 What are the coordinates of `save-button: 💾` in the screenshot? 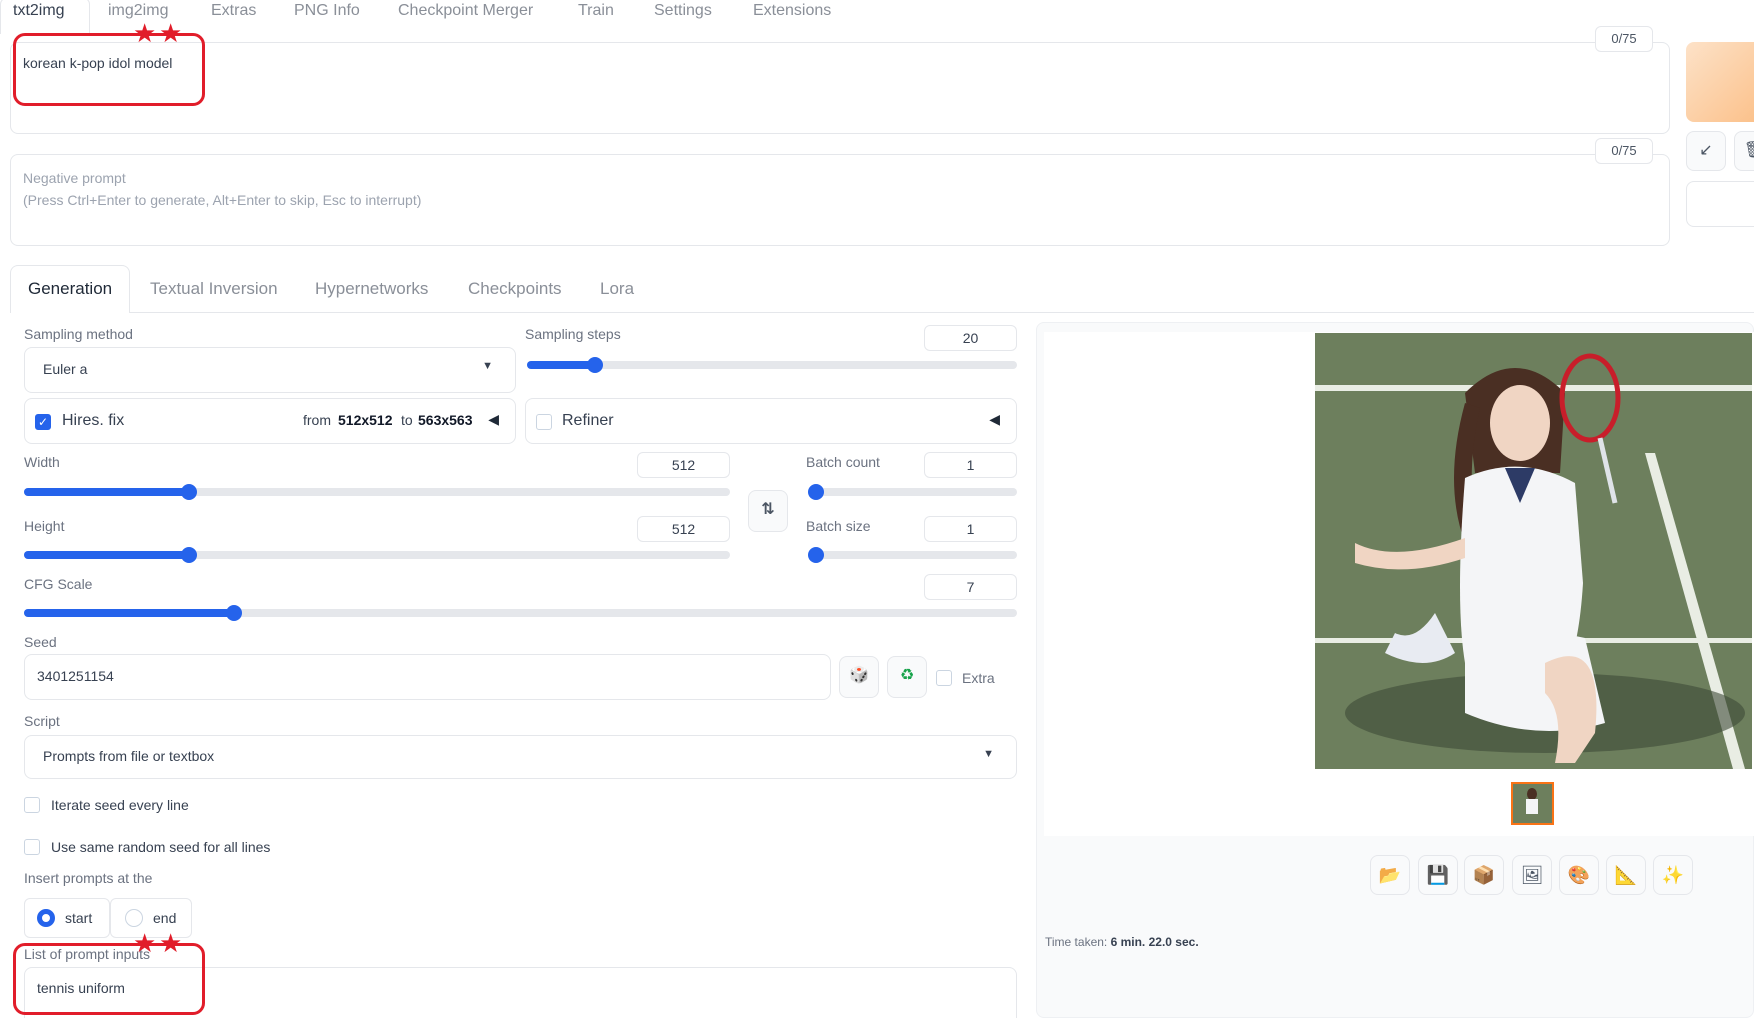 It's located at (1438, 875).